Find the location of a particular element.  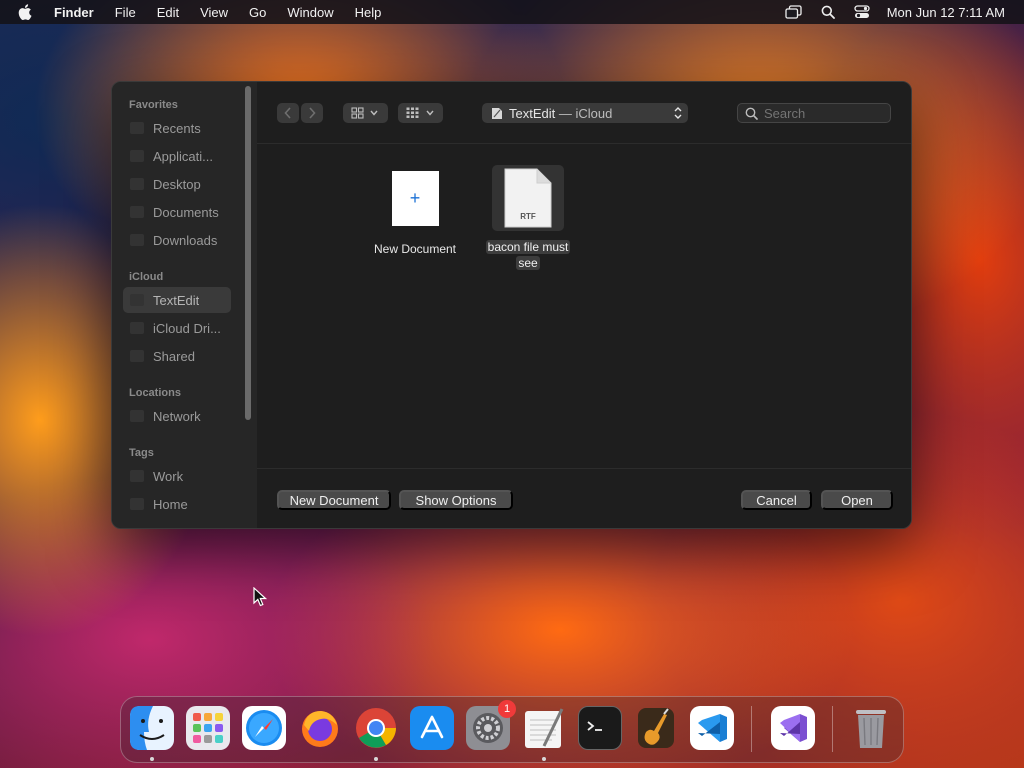

sidebar-item-shared: Shared is located at coordinates (177, 356).